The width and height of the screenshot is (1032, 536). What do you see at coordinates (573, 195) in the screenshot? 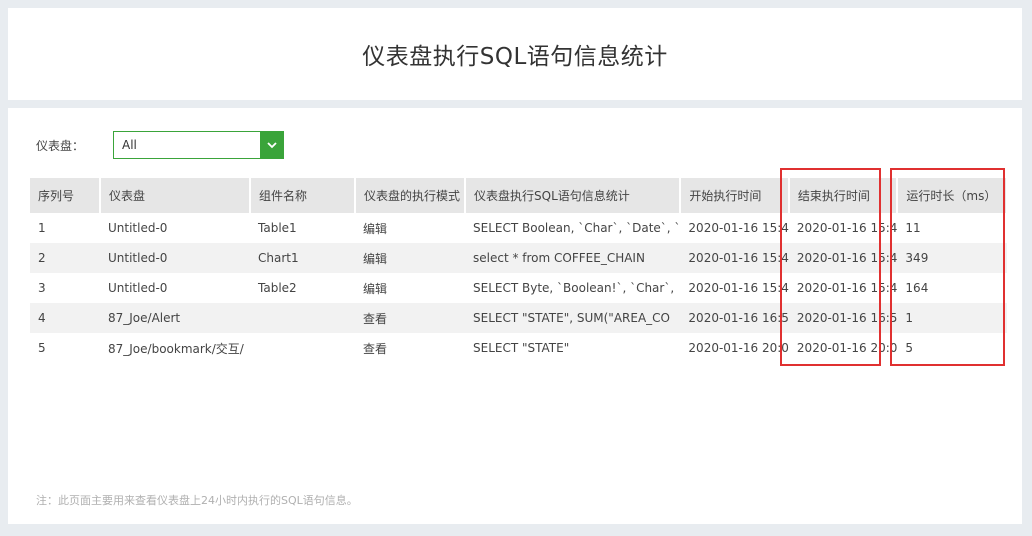
I see `column-header-sql: 仪表盘执行SQL语句信息统计` at bounding box center [573, 195].